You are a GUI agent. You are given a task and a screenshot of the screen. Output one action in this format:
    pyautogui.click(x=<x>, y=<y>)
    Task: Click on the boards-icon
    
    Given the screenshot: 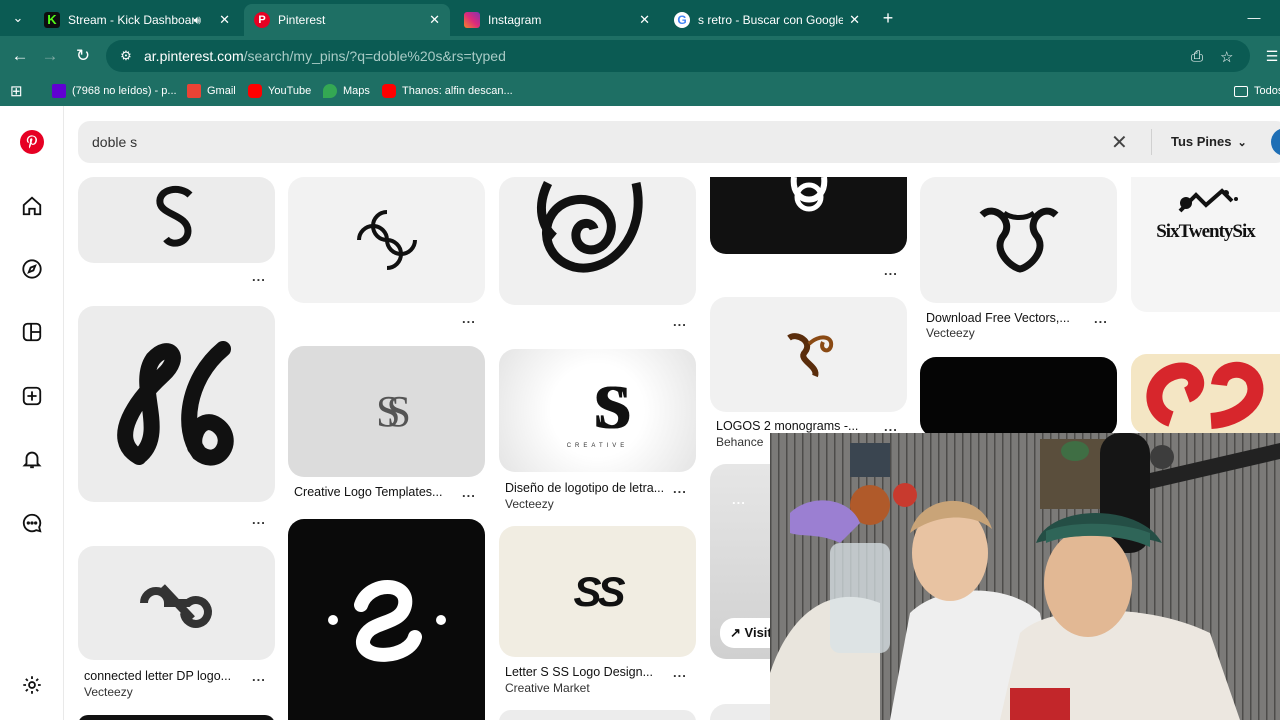 What is the action you would take?
    pyautogui.click(x=32, y=332)
    